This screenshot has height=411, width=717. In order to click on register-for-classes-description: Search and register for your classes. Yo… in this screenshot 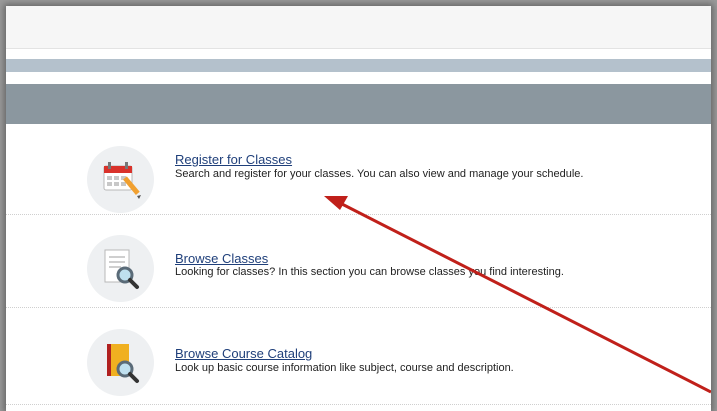, I will do `click(379, 174)`.